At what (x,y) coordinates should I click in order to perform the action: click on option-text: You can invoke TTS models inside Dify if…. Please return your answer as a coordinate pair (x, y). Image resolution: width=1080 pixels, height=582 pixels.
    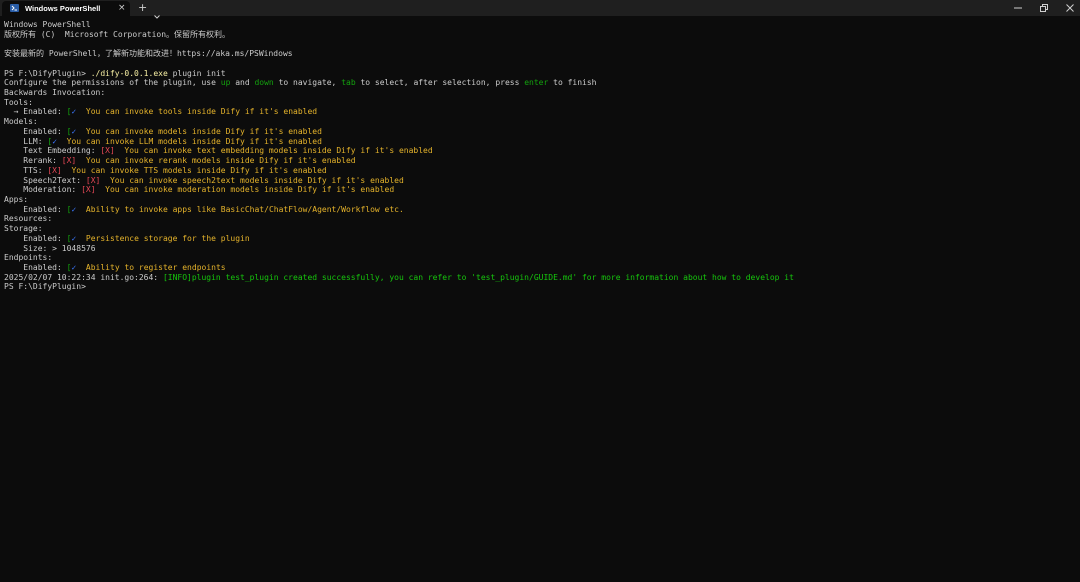
    Looking at the image, I should click on (194, 170).